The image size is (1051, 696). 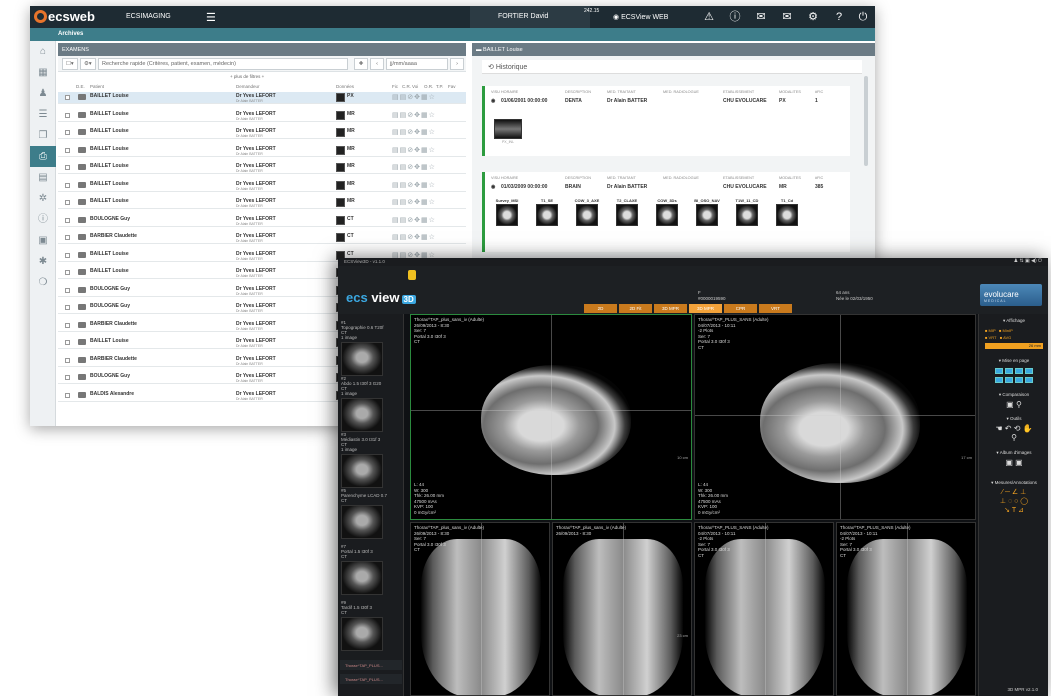 What do you see at coordinates (990, 337) in the screenshot?
I see `vrt-option: ■ VRT` at bounding box center [990, 337].